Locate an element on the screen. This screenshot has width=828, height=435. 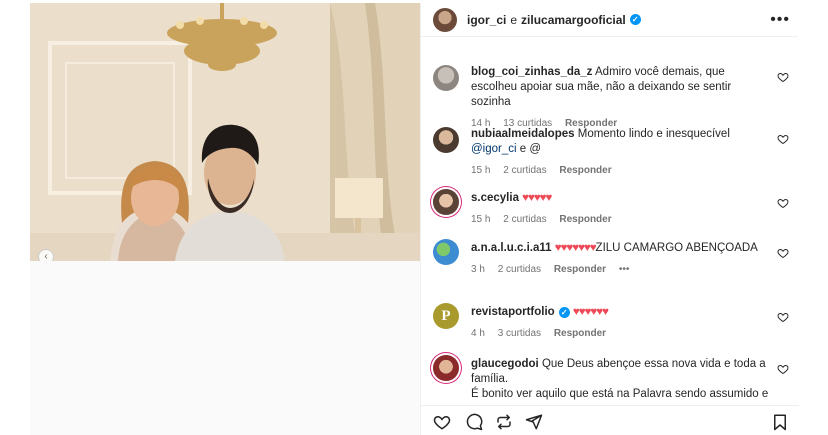
post-actions-bar is located at coordinates (610, 420).